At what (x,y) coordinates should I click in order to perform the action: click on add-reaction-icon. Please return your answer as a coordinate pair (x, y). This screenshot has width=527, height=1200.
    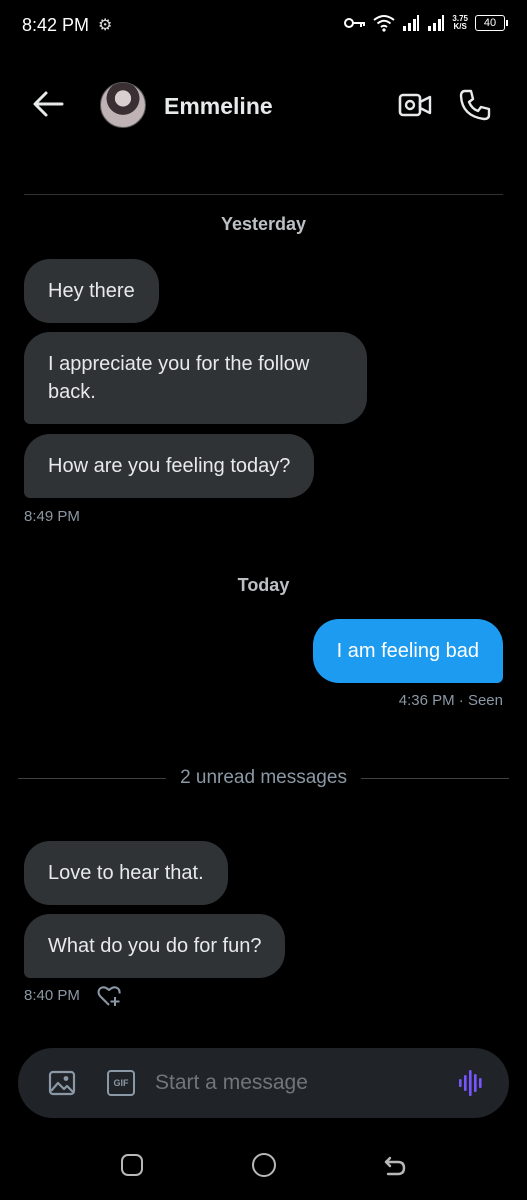
    Looking at the image, I should click on (109, 996).